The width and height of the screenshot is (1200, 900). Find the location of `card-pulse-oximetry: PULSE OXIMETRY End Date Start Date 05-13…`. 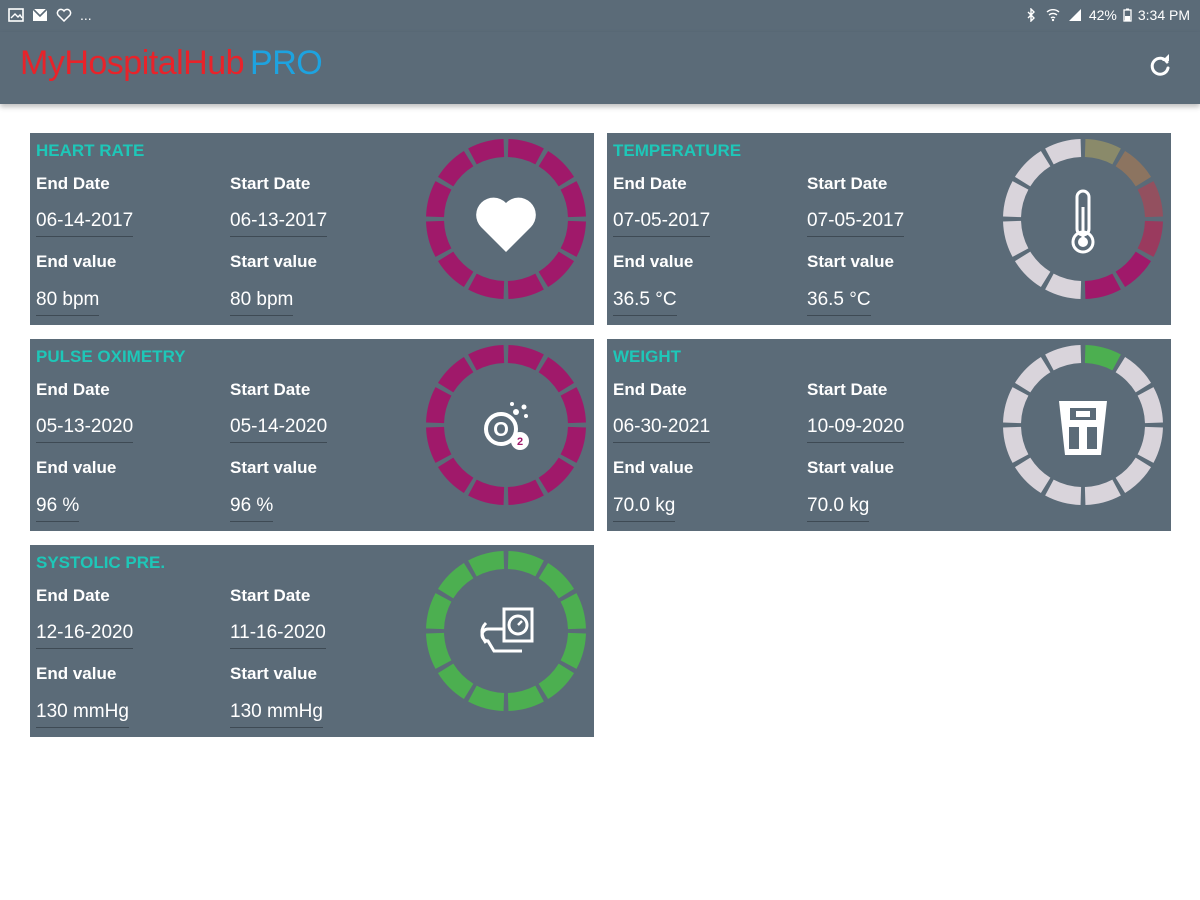

card-pulse-oximetry: PULSE OXIMETRY End Date Start Date 05-13… is located at coordinates (312, 435).